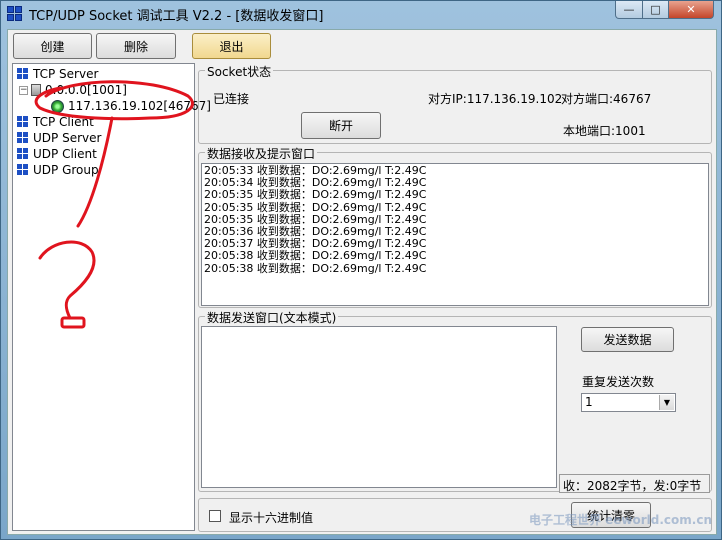  What do you see at coordinates (57, 106) in the screenshot?
I see `connection-icon` at bounding box center [57, 106].